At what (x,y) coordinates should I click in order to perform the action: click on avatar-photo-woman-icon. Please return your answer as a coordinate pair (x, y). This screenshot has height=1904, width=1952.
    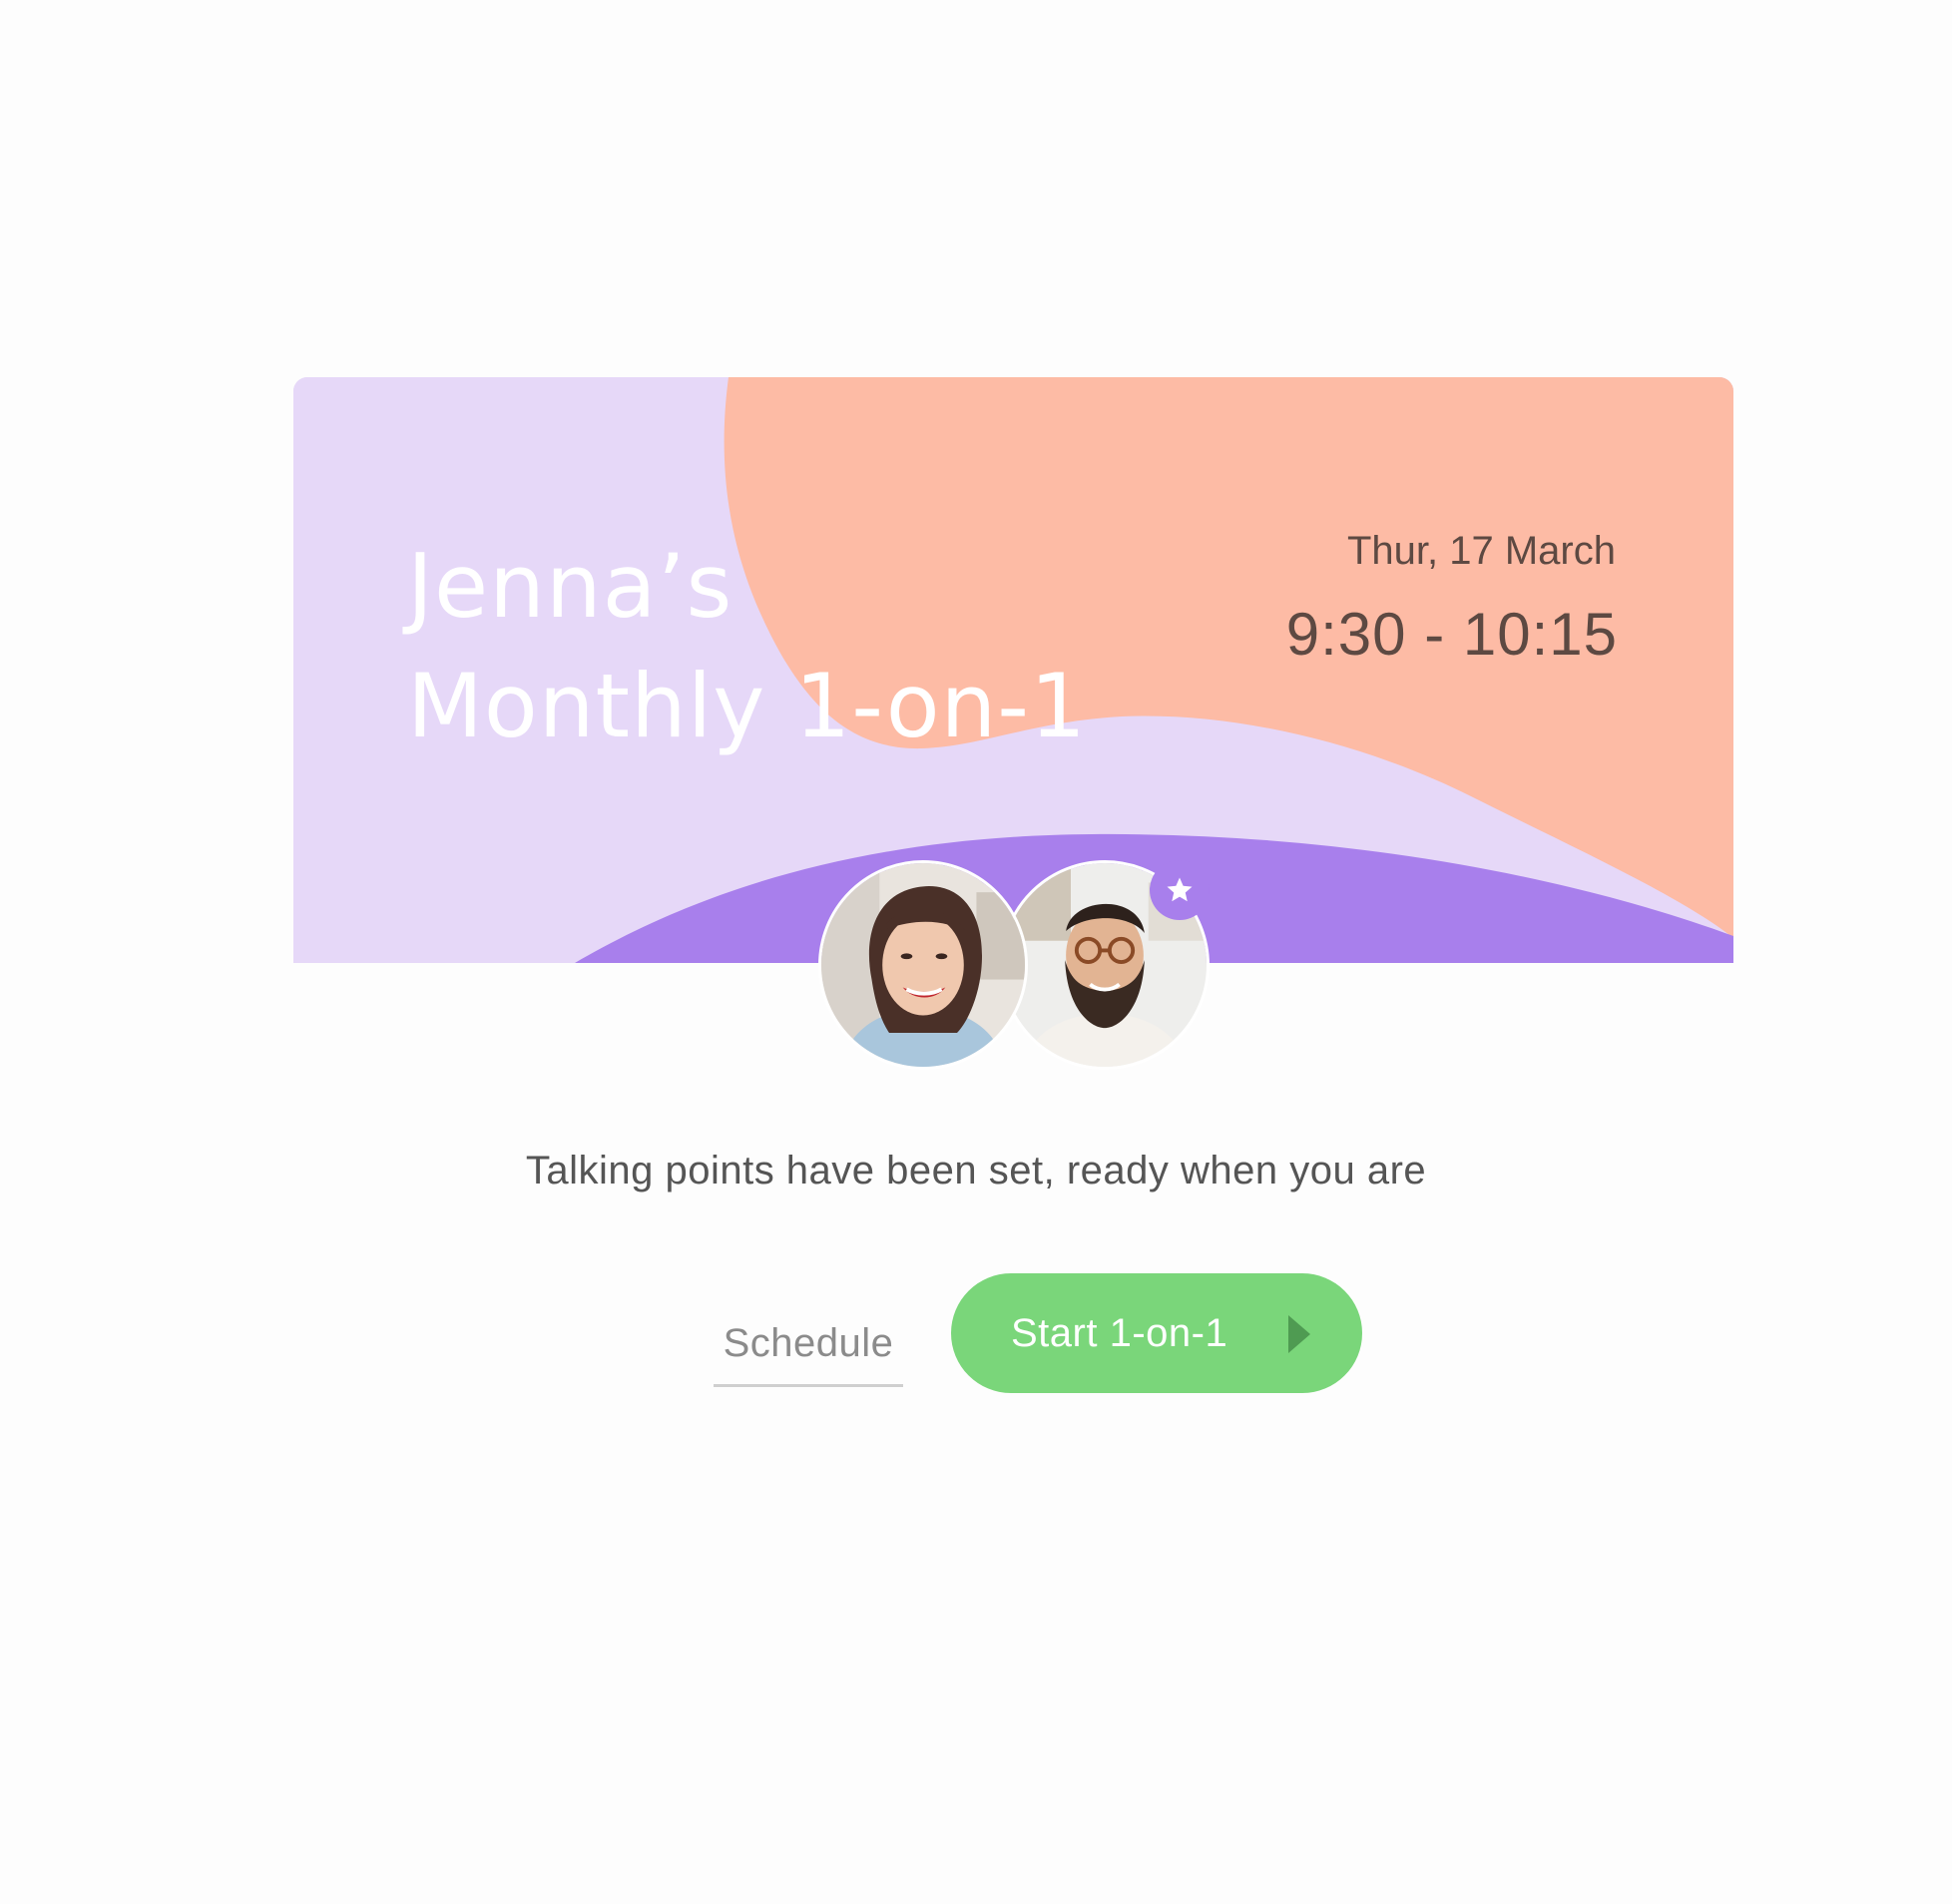
    Looking at the image, I should click on (923, 965).